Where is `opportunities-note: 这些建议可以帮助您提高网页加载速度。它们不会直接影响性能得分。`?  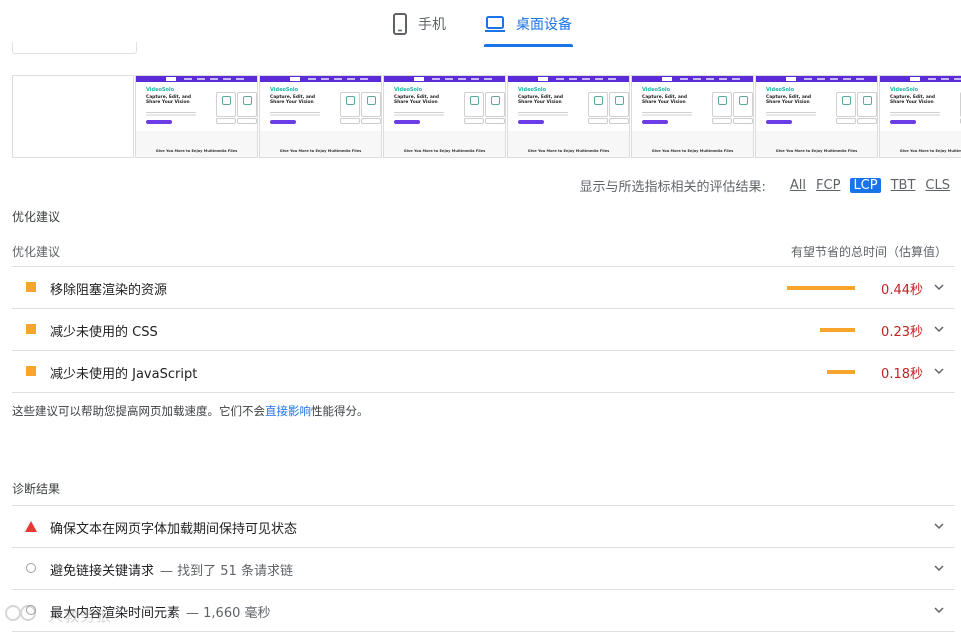
opportunities-note: 这些建议可以帮助您提高网页加载速度。它们不会直接影响性能得分。 is located at coordinates (190, 411).